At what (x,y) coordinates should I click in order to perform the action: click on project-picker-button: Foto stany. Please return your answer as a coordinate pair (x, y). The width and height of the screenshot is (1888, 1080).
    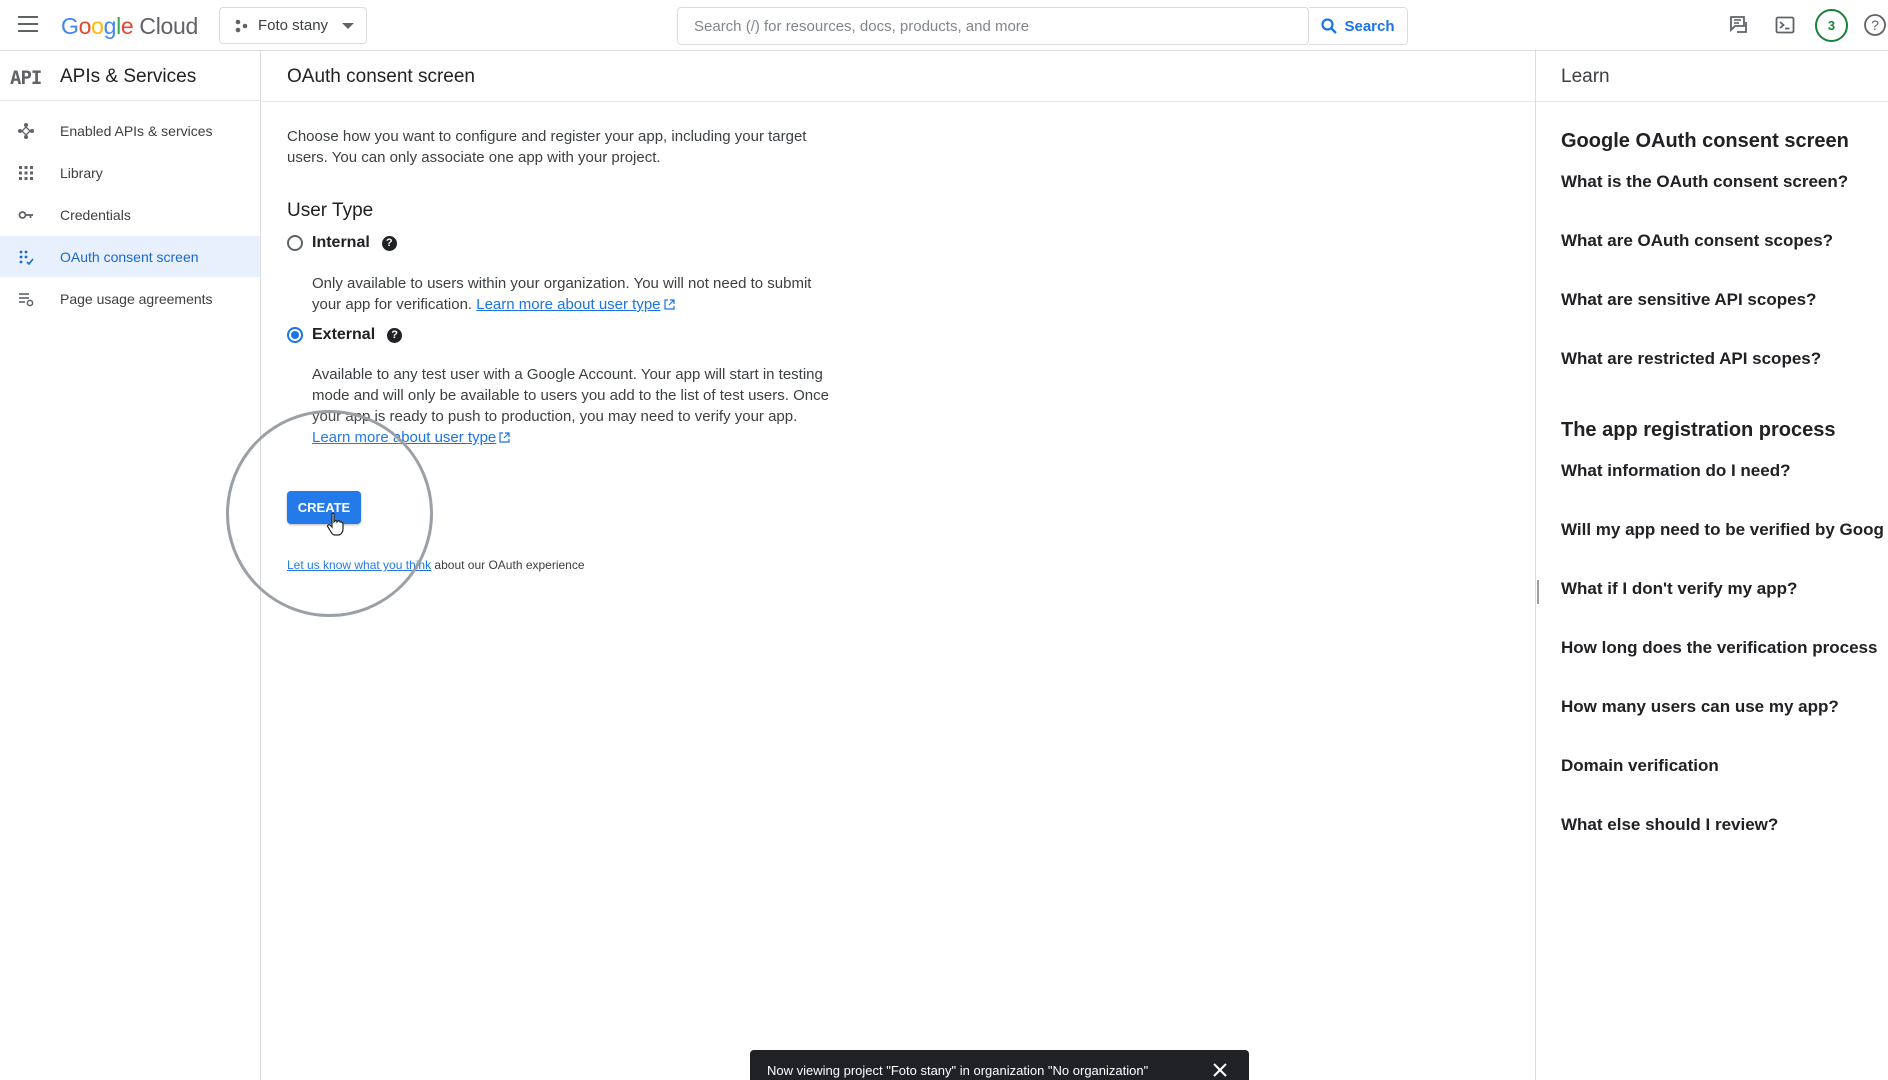
    Looking at the image, I should click on (293, 25).